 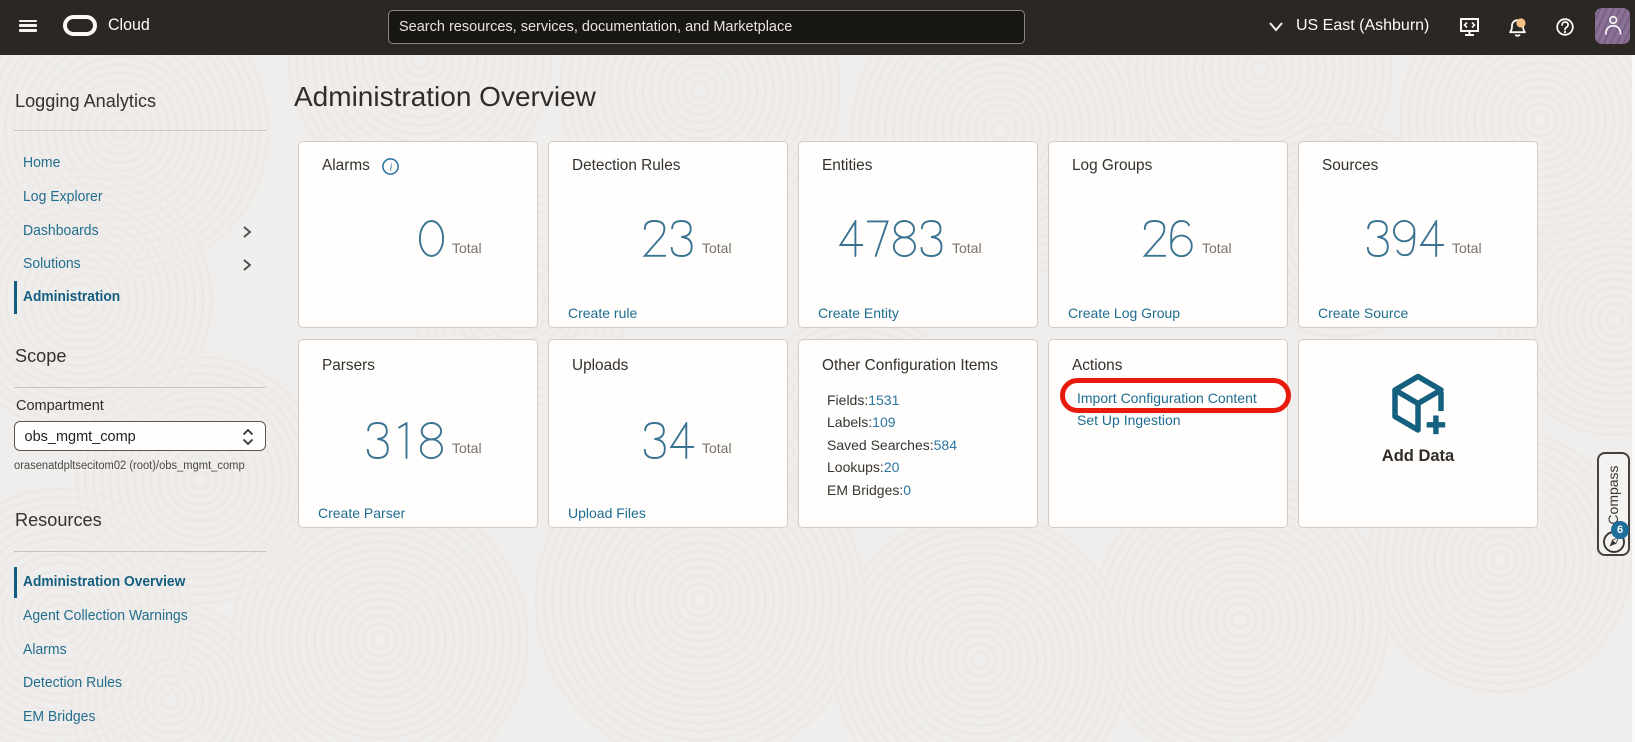 I want to click on svg-text: i, so click(x=391, y=167).